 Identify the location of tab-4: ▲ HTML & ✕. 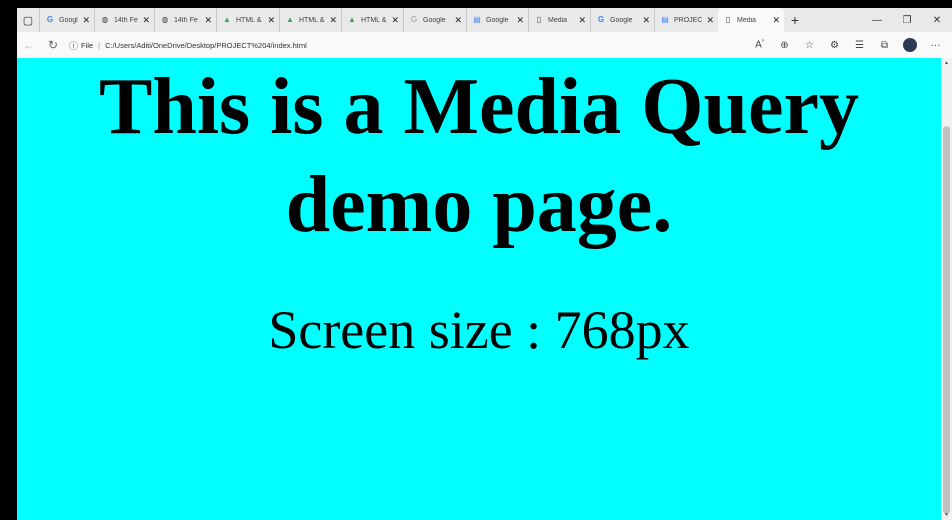
(310, 20).